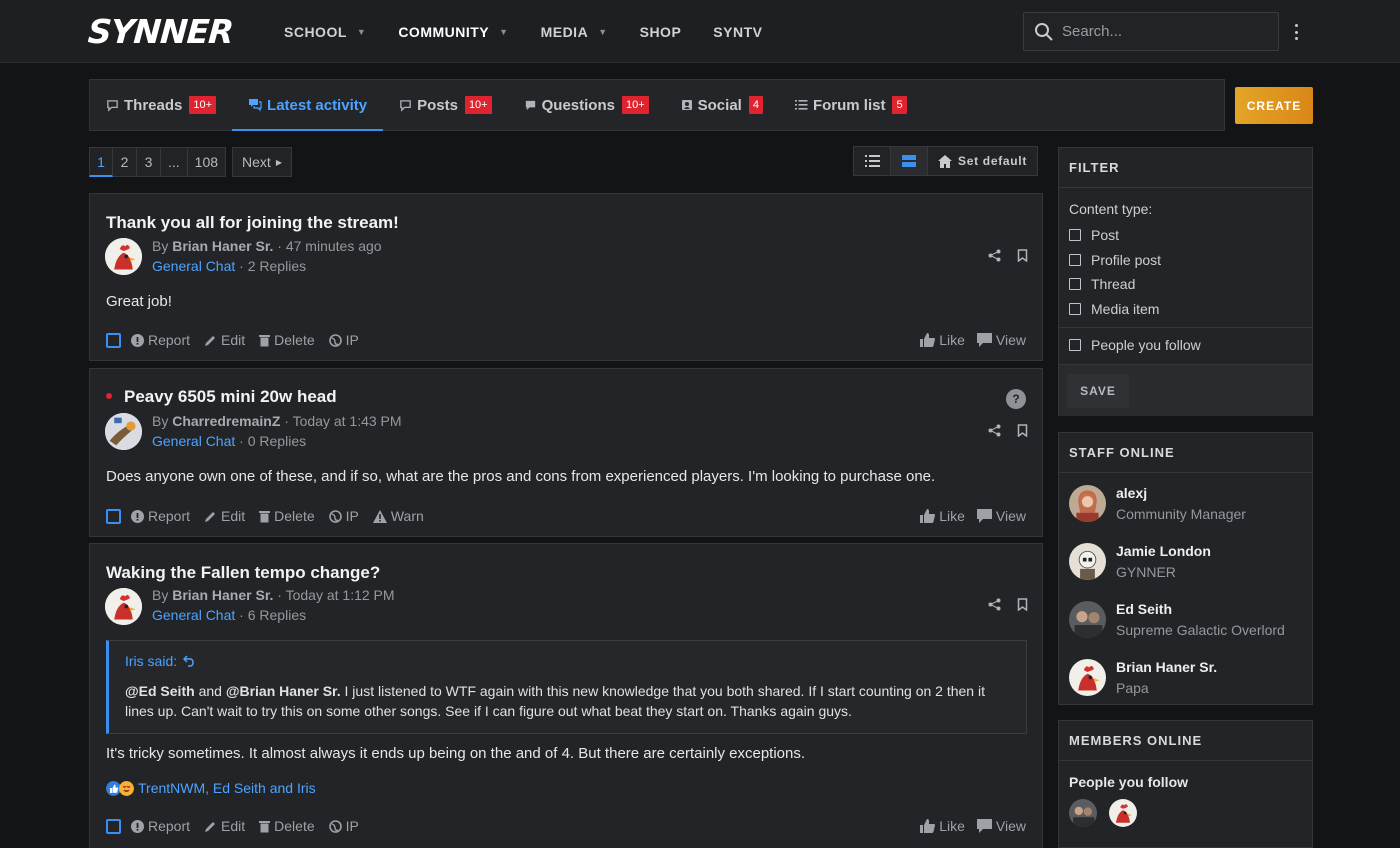 The height and width of the screenshot is (848, 1400). What do you see at coordinates (125, 162) in the screenshot?
I see `page-2: 2` at bounding box center [125, 162].